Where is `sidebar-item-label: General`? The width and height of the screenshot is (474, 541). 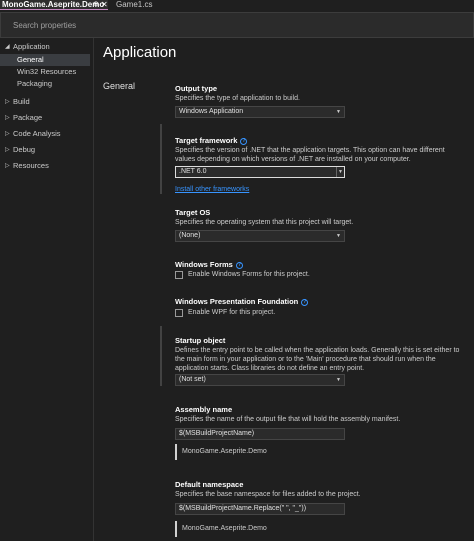 sidebar-item-label: General is located at coordinates (30, 59).